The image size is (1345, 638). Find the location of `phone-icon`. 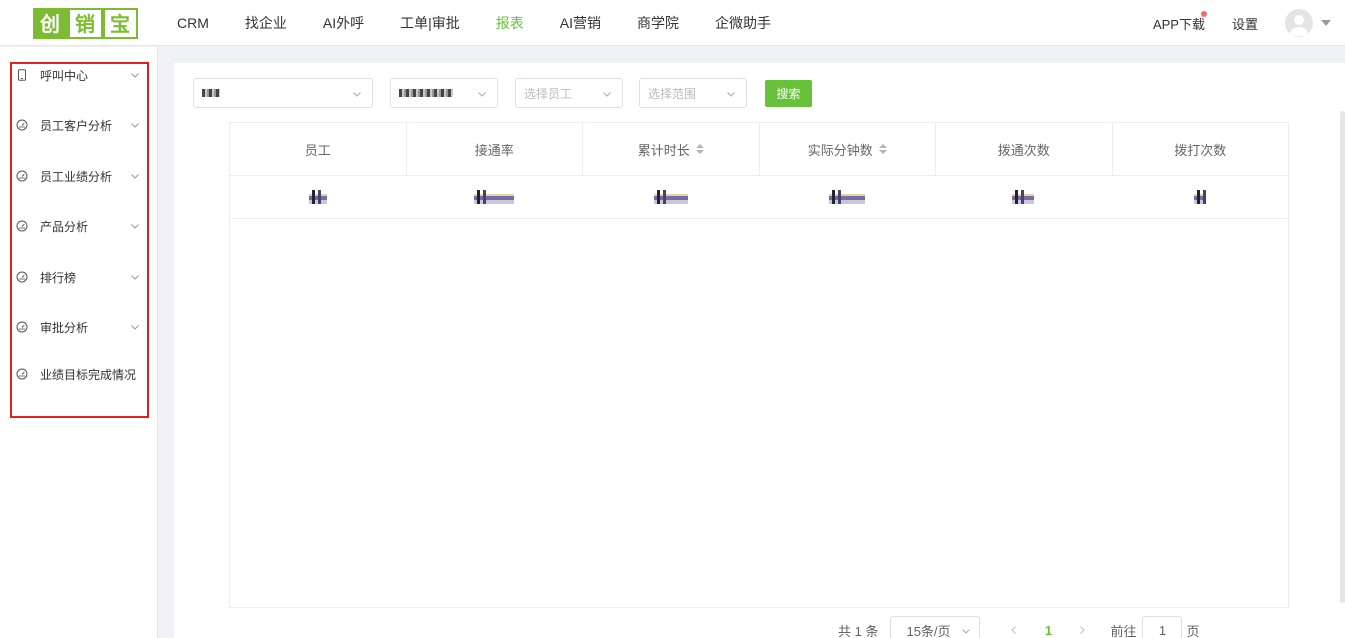

phone-icon is located at coordinates (22, 75).